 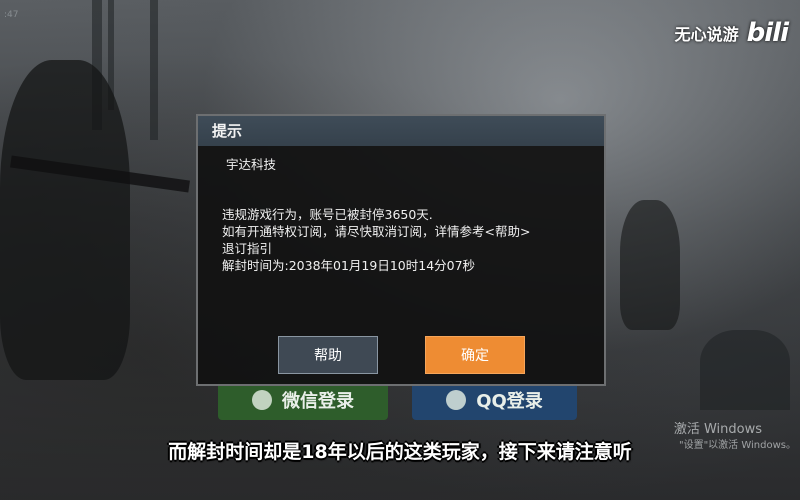 What do you see at coordinates (706, 34) in the screenshot?
I see `channel-name: 无心说游` at bounding box center [706, 34].